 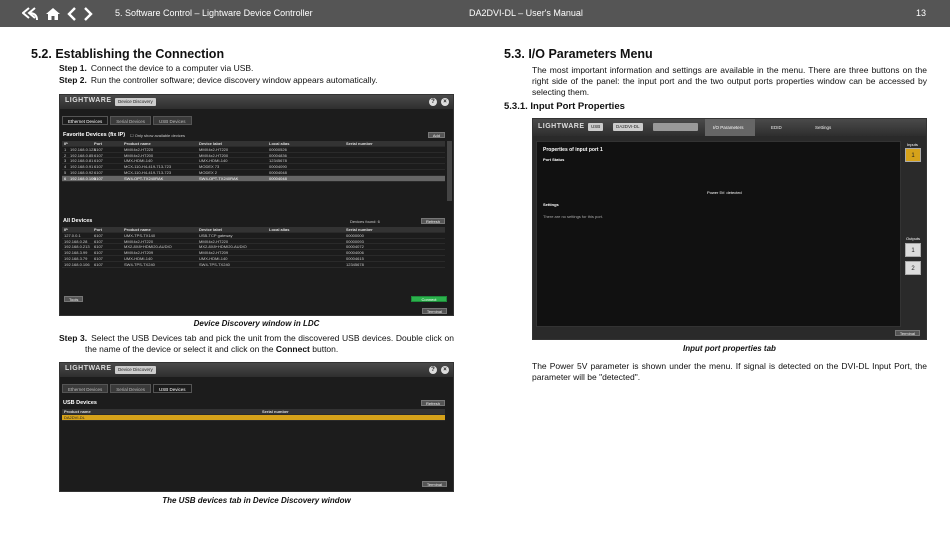 What do you see at coordinates (578, 54) in the screenshot?
I see `section-heading-io: 5.3. I/O Parameters Menu` at bounding box center [578, 54].